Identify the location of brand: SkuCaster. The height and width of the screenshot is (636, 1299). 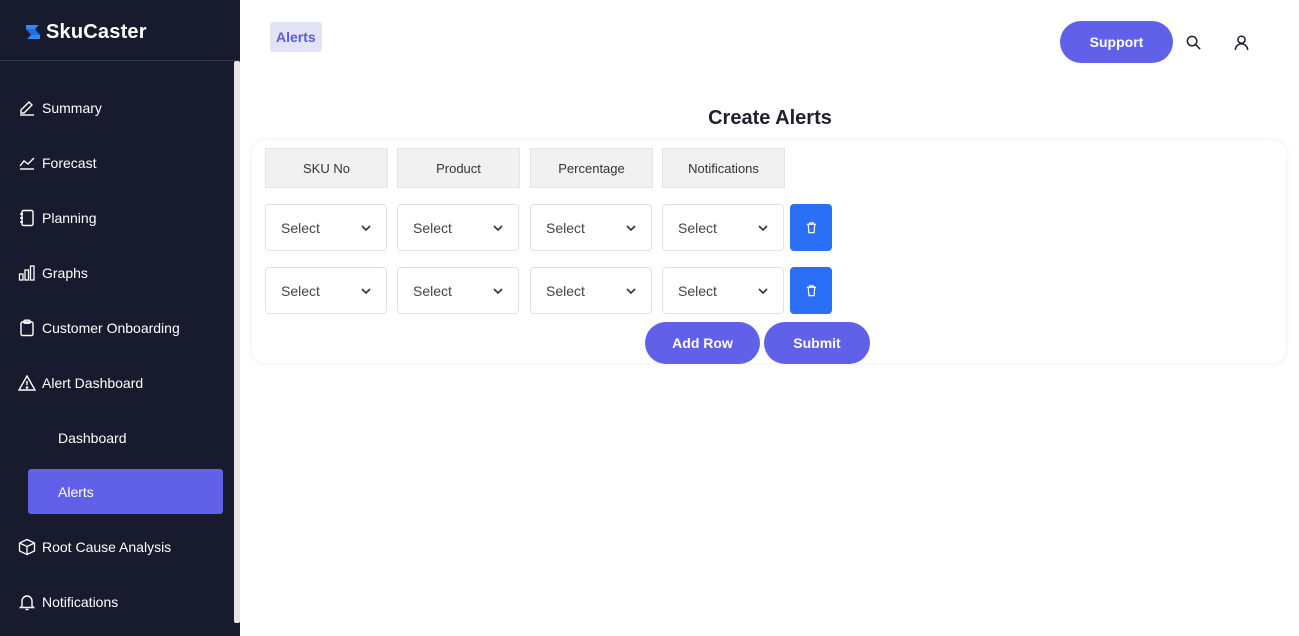
(85, 32).